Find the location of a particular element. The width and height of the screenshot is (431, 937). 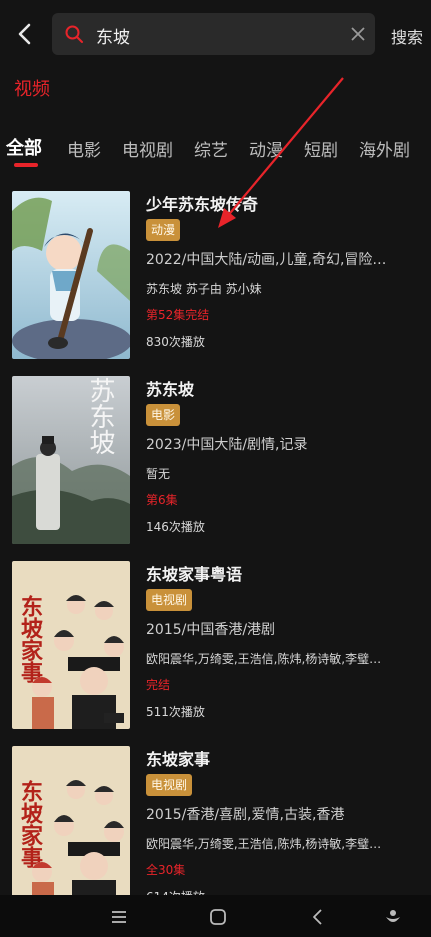

clear-icon is located at coordinates (358, 34).